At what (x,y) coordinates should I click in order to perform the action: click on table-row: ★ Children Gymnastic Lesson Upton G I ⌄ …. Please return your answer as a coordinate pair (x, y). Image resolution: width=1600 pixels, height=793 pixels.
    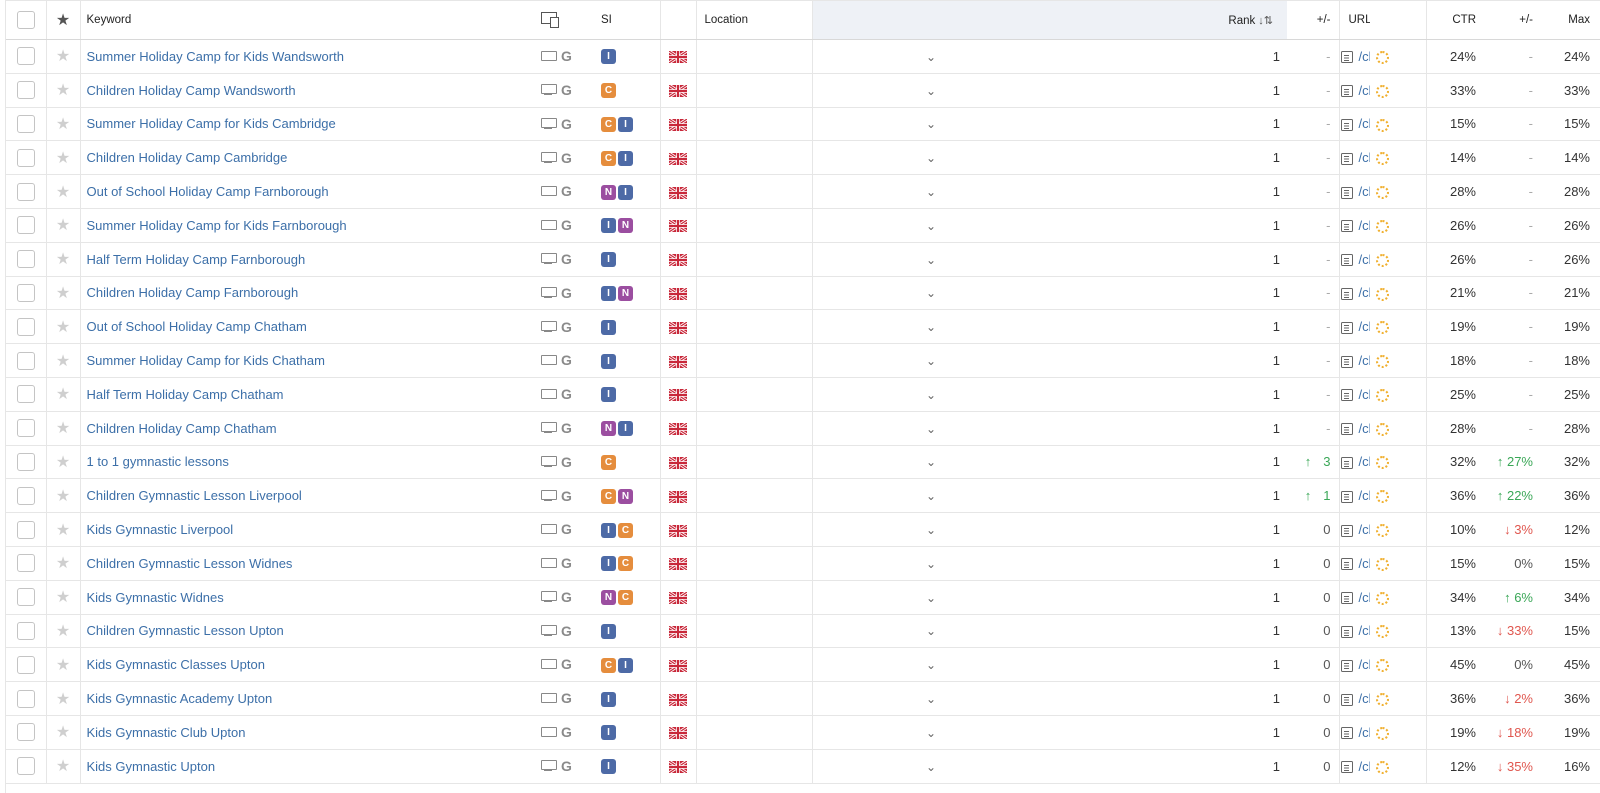
    Looking at the image, I should click on (803, 631).